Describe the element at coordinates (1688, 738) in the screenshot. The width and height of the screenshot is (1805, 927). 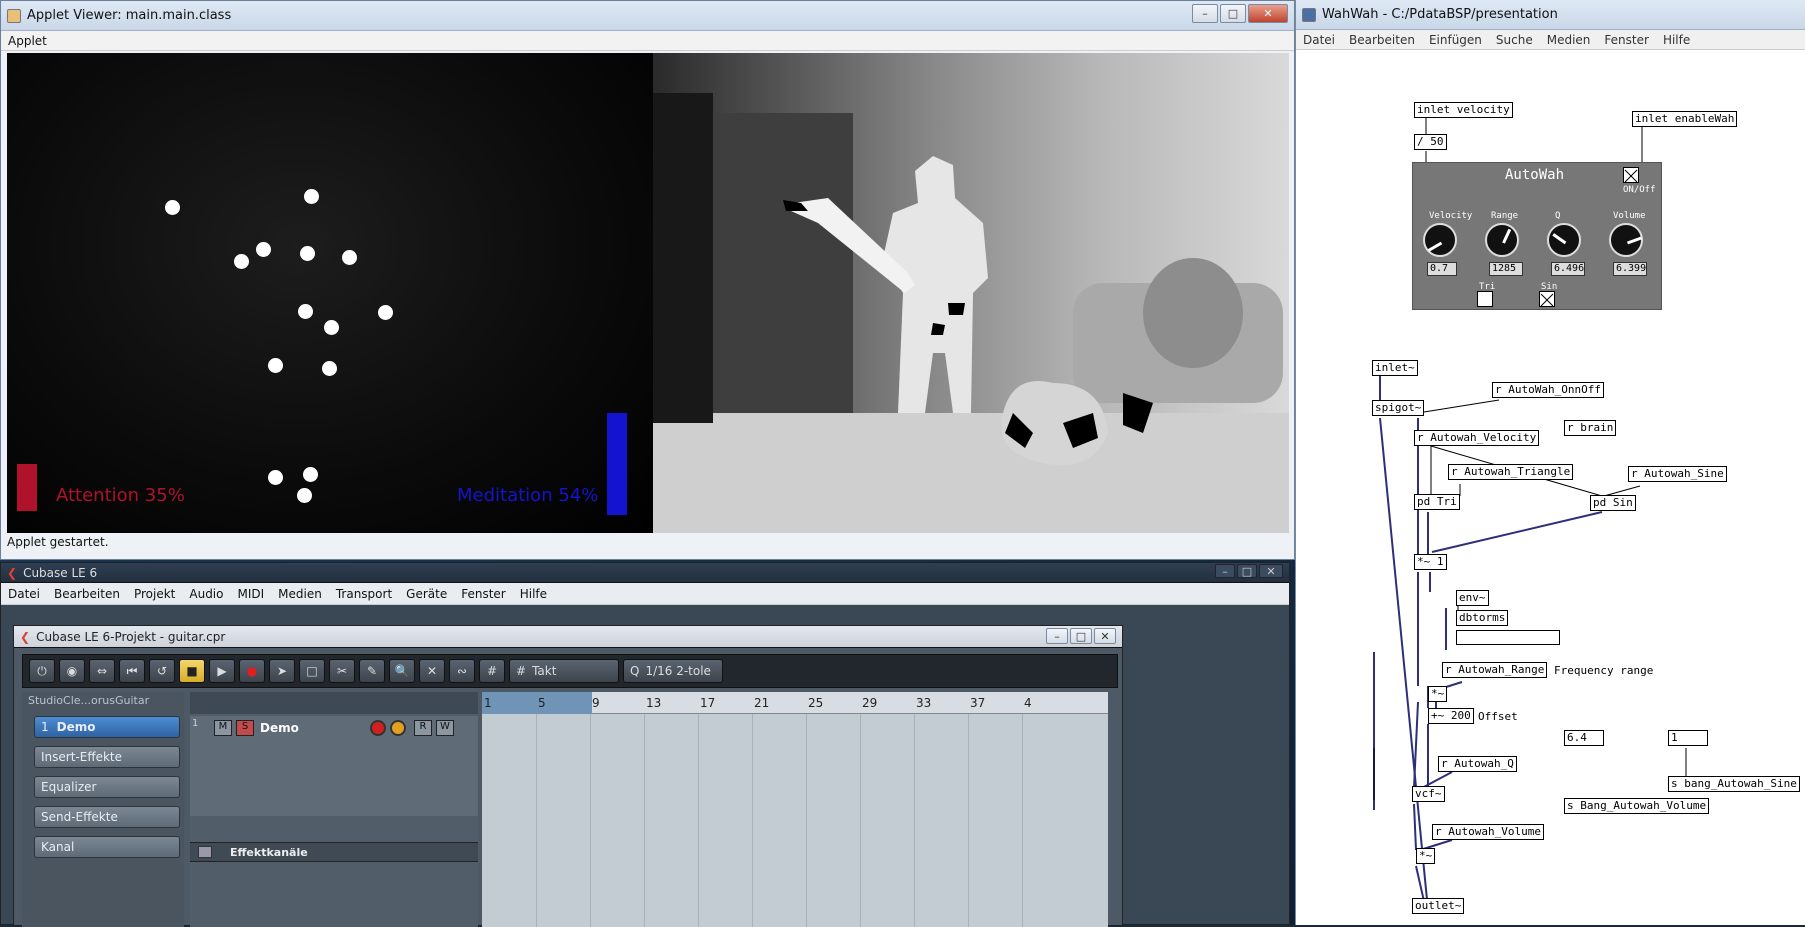
I see `pd-number-box: 1` at that location.